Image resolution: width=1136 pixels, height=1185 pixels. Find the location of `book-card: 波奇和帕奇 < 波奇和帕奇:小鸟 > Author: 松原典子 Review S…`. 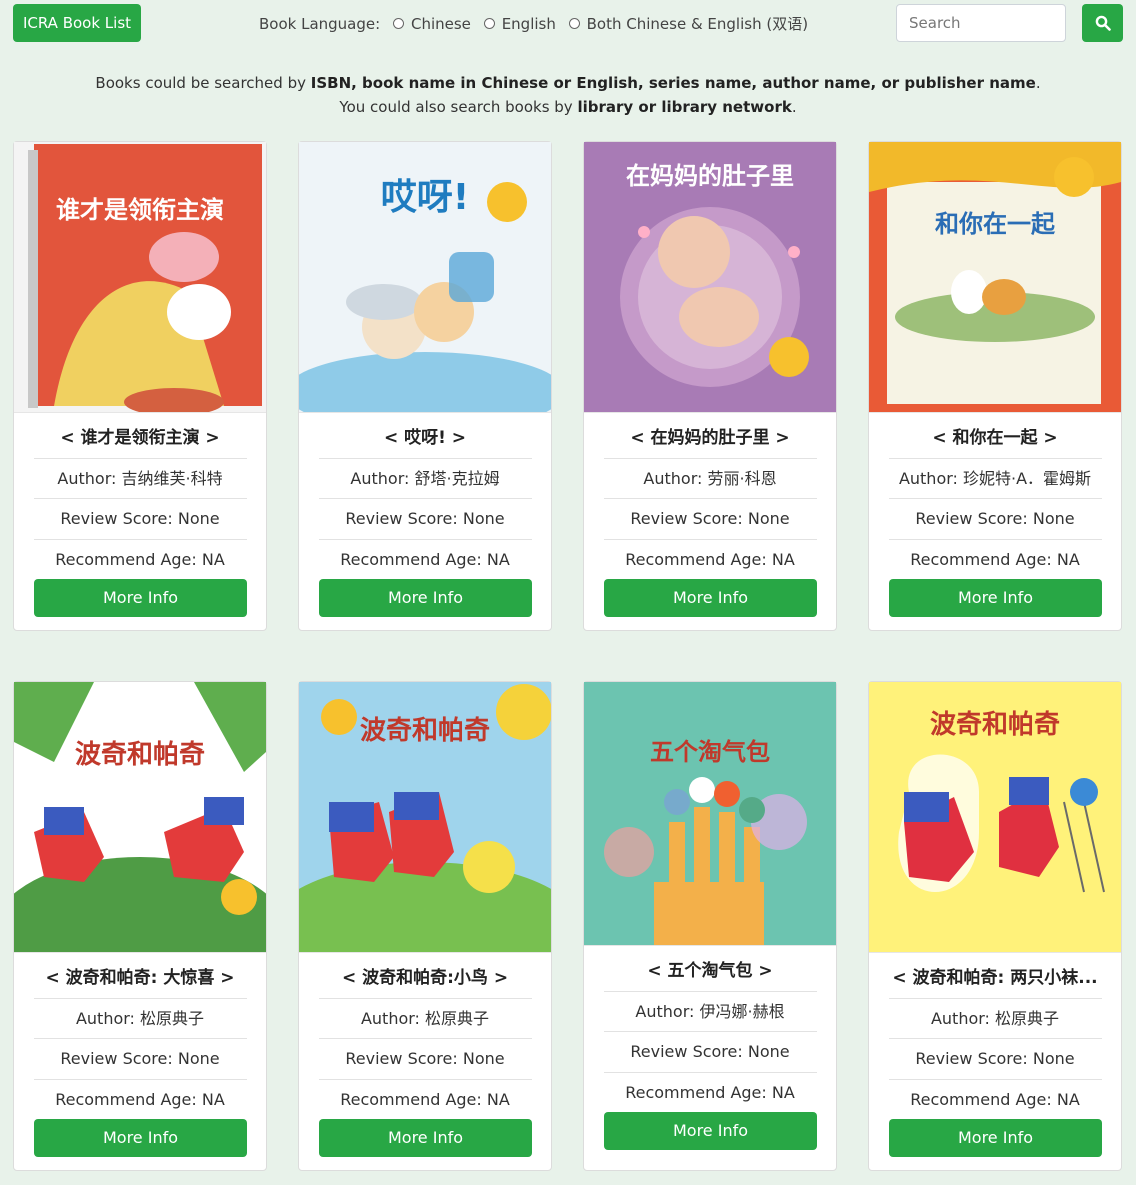

book-card: 波奇和帕奇 < 波奇和帕奇:小鸟 > Author: 松原典子 Review S… is located at coordinates (425, 926).